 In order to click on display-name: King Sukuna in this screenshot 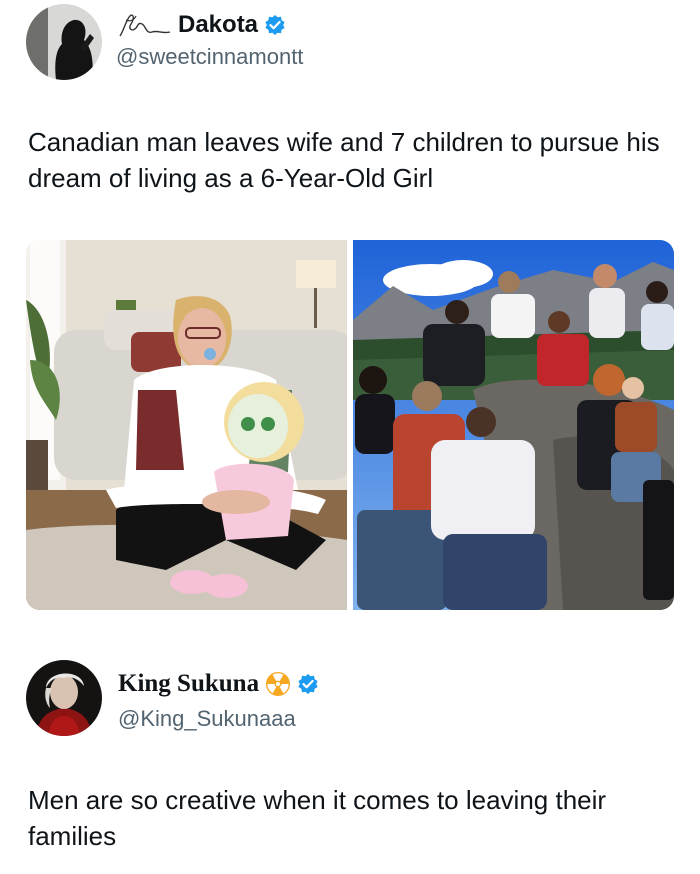, I will do `click(188, 684)`.